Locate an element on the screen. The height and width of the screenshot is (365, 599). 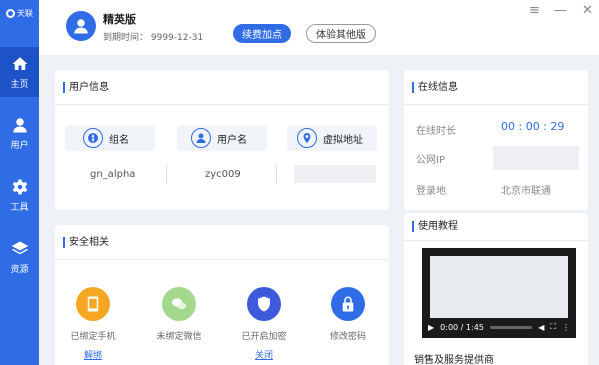
username-value: zyc009 is located at coordinates (223, 174).